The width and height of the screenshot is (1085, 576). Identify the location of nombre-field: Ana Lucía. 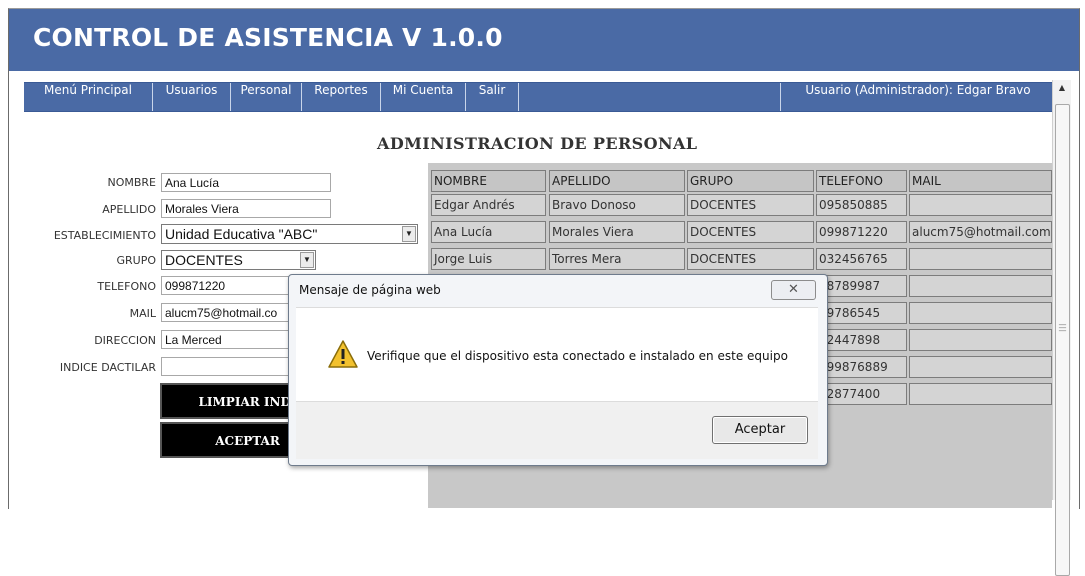
(246, 182).